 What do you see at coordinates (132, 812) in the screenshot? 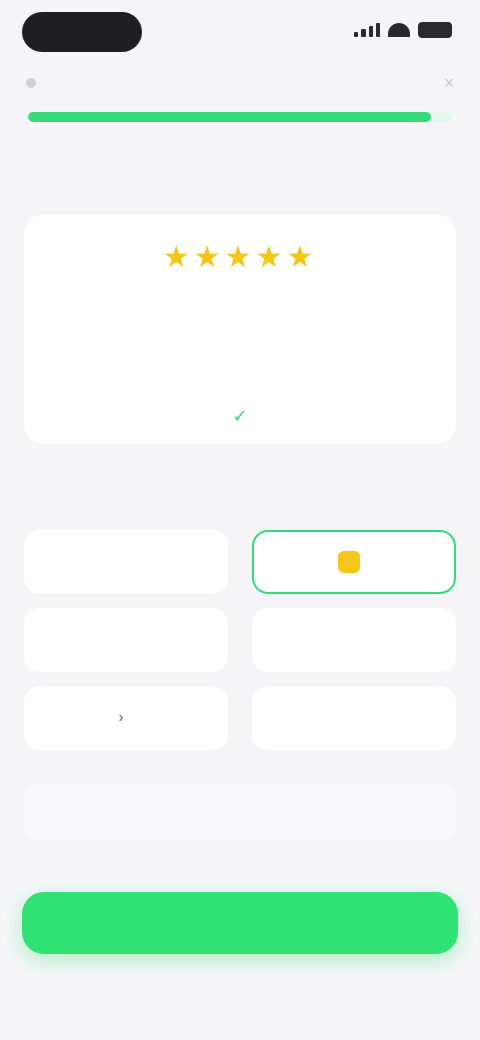
I see `comparison-left` at bounding box center [132, 812].